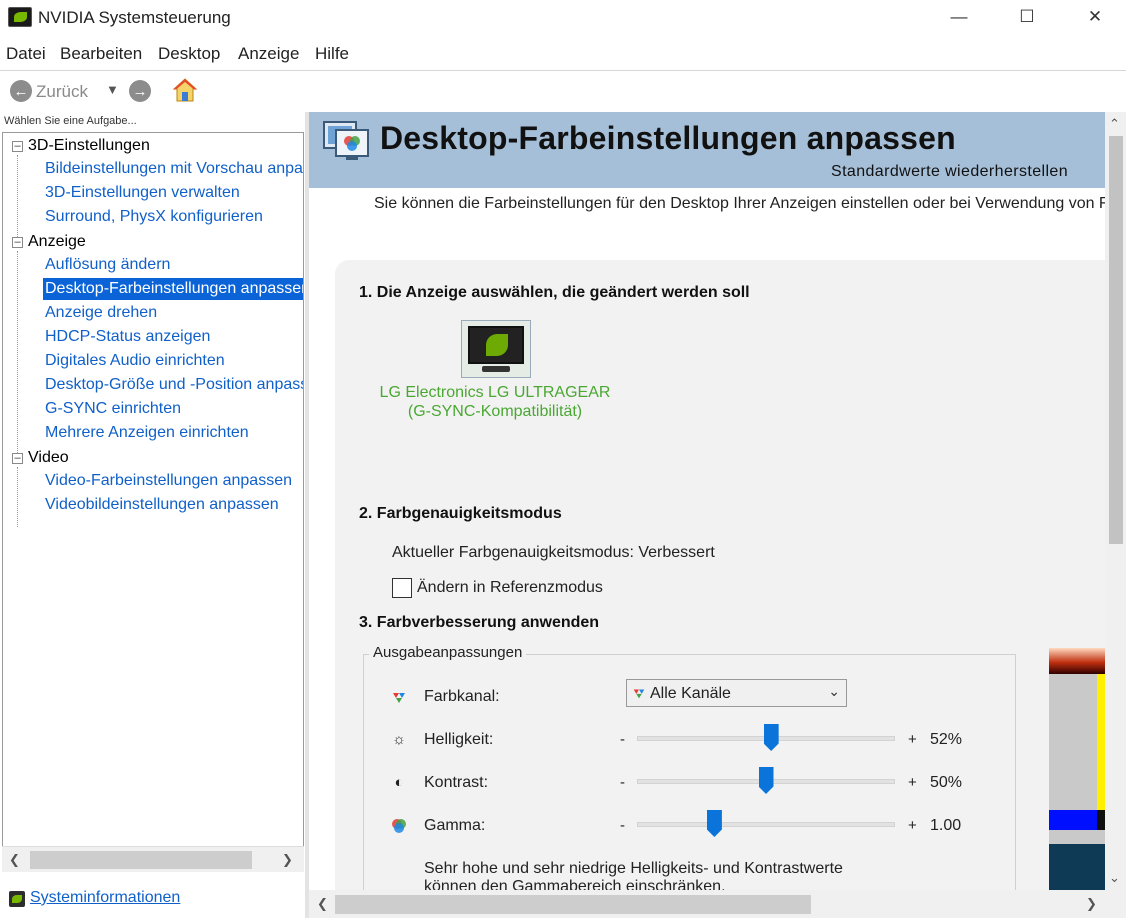  I want to click on brightness-value: 52%, so click(946, 739).